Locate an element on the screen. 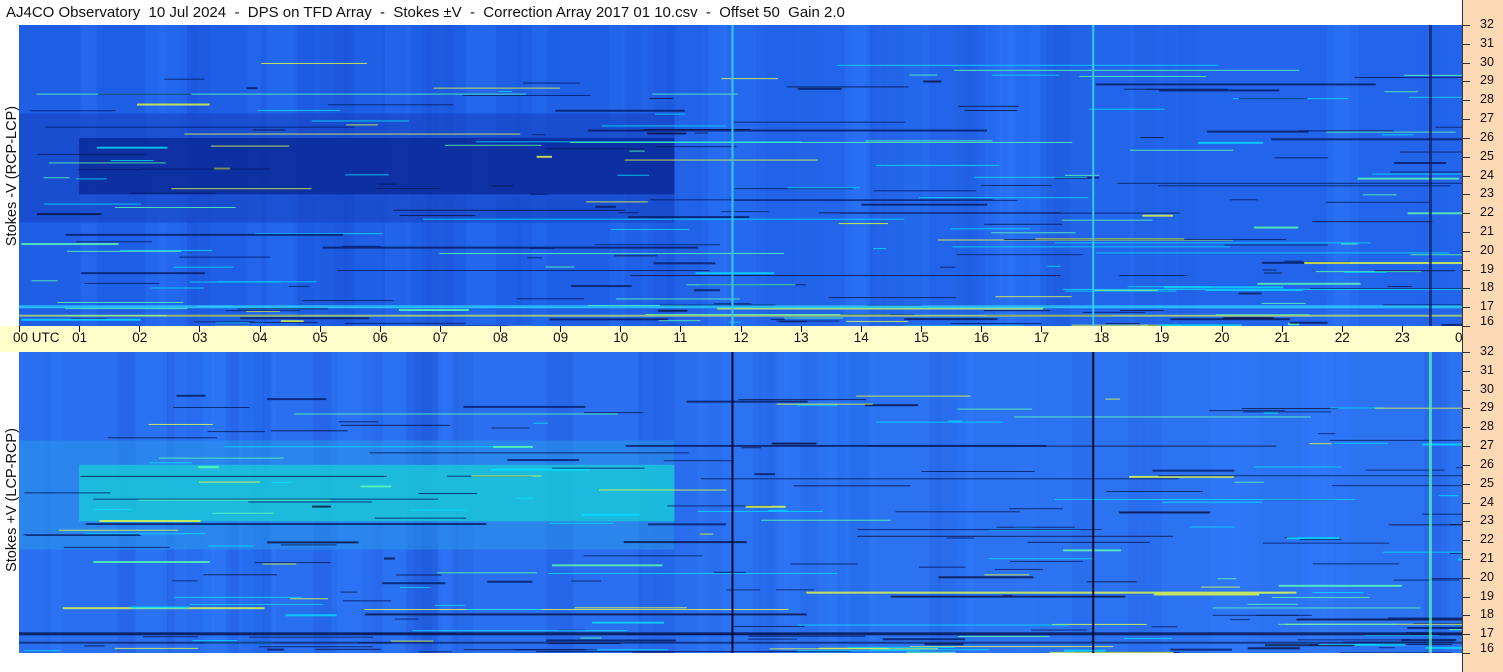  frequency-tick-label: 28 is located at coordinates (1487, 426).